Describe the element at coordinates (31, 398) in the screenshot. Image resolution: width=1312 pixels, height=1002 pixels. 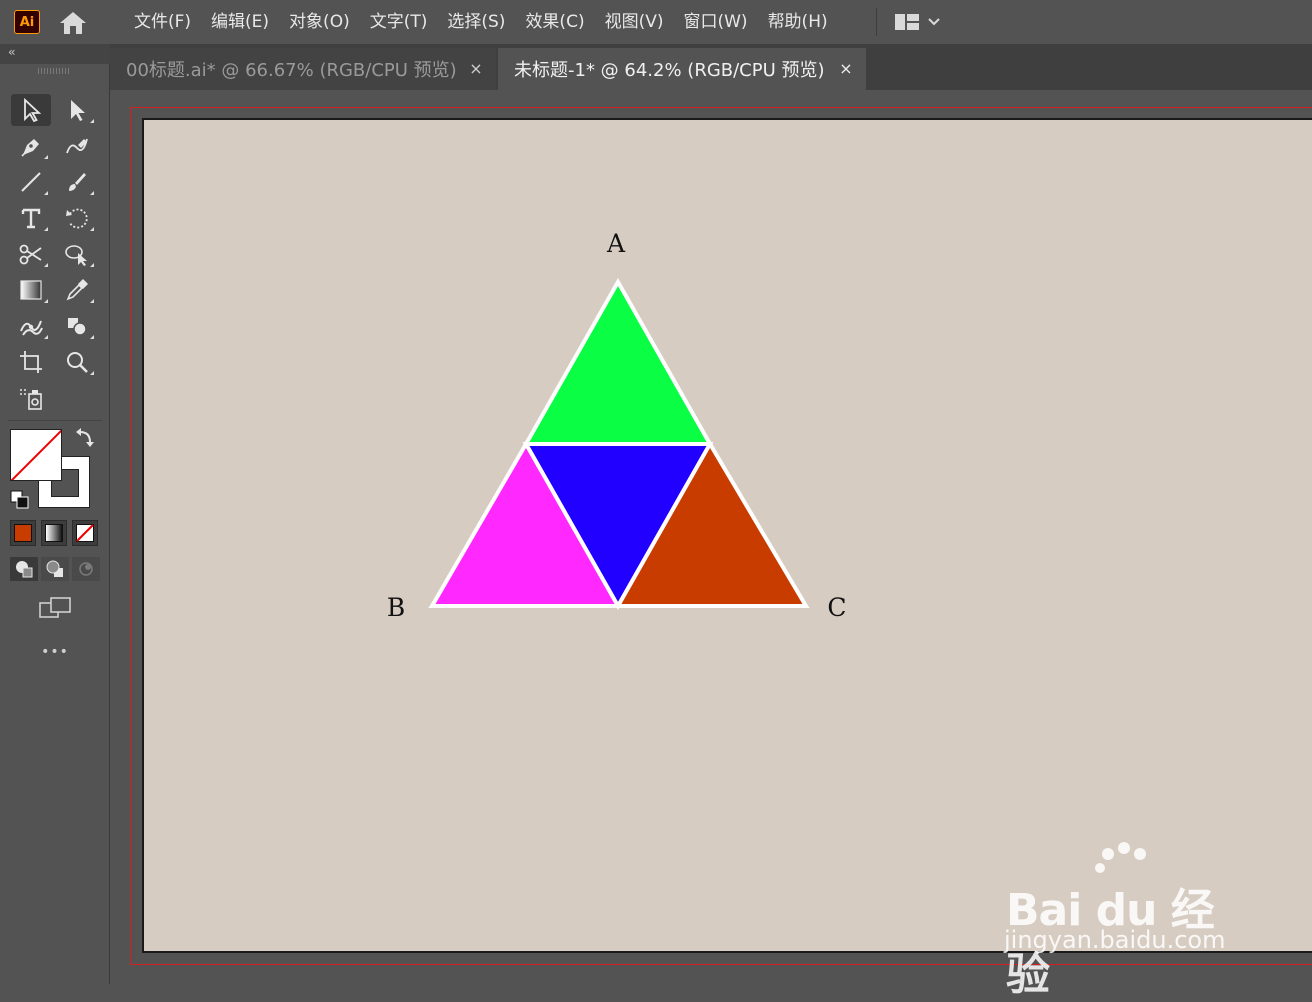
I see `symbol-sprayer-tool-icon` at that location.